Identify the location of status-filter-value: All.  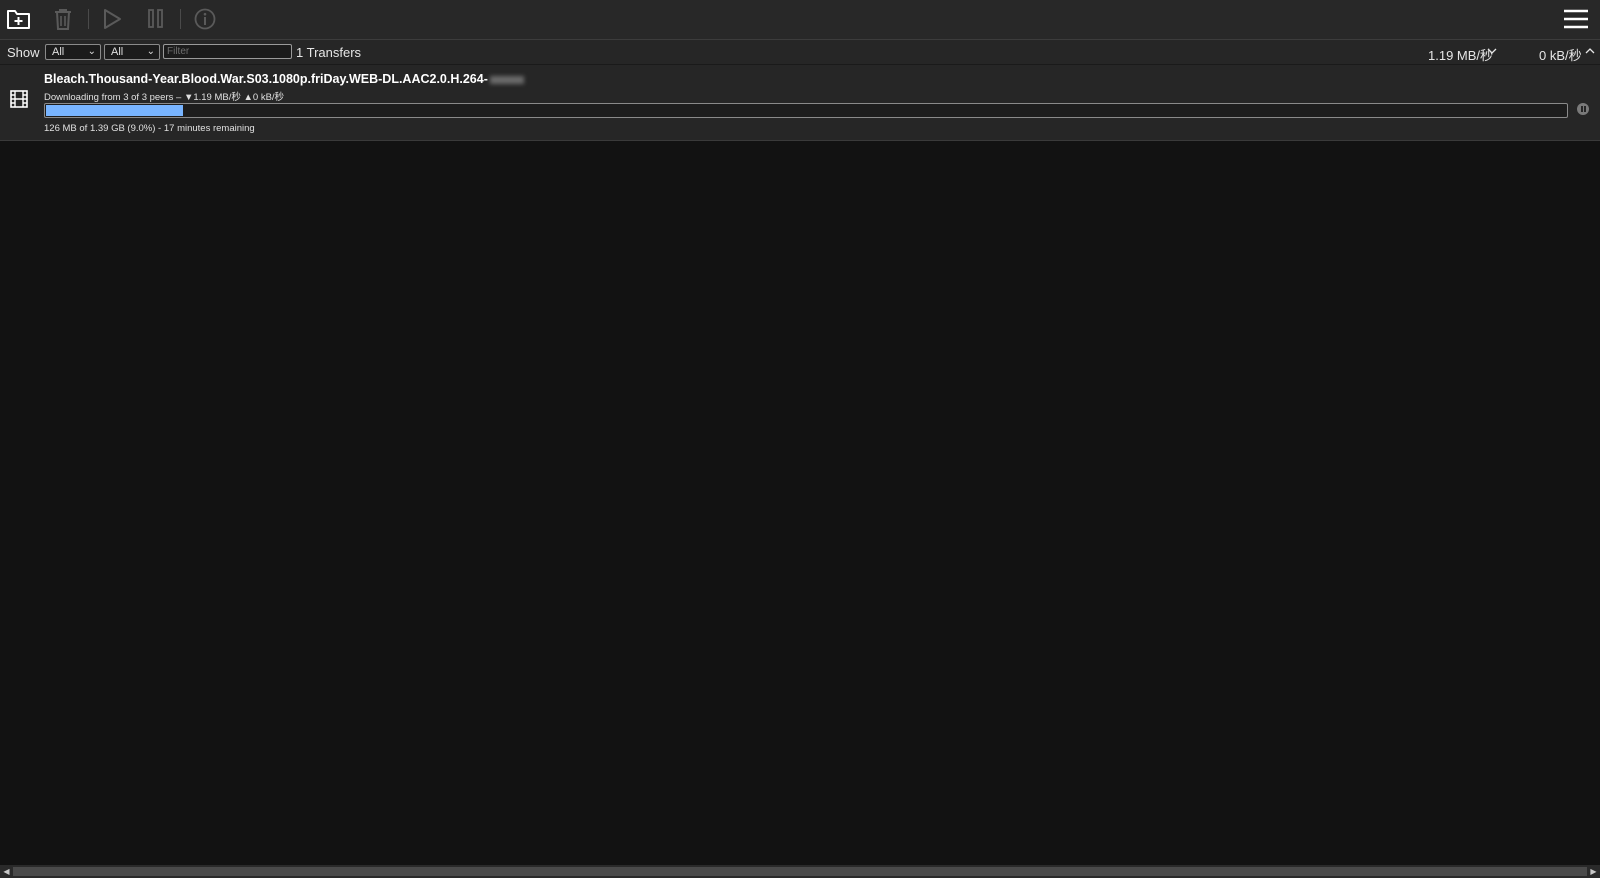
(58, 52).